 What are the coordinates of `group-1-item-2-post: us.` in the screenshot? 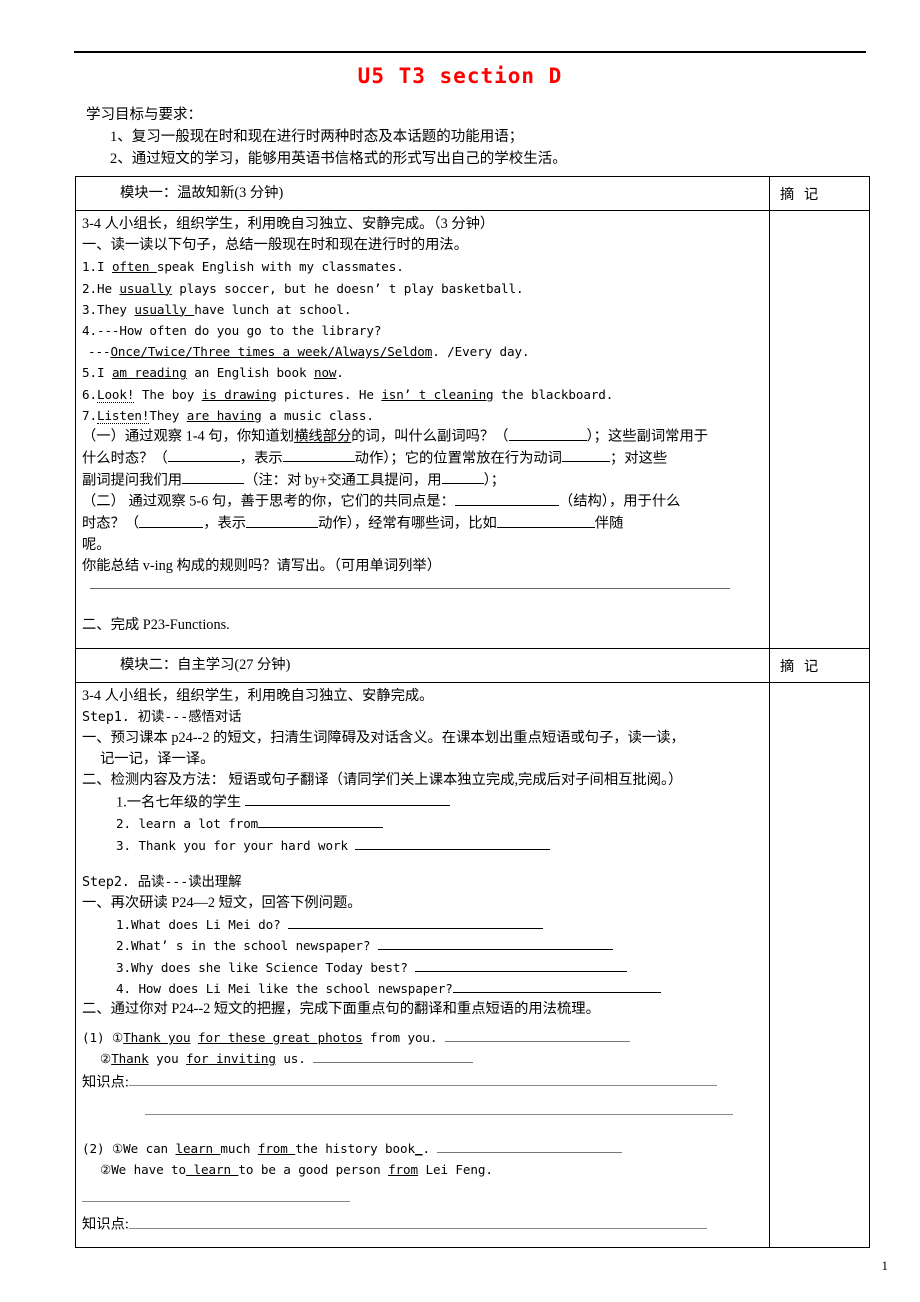 It's located at (294, 1059).